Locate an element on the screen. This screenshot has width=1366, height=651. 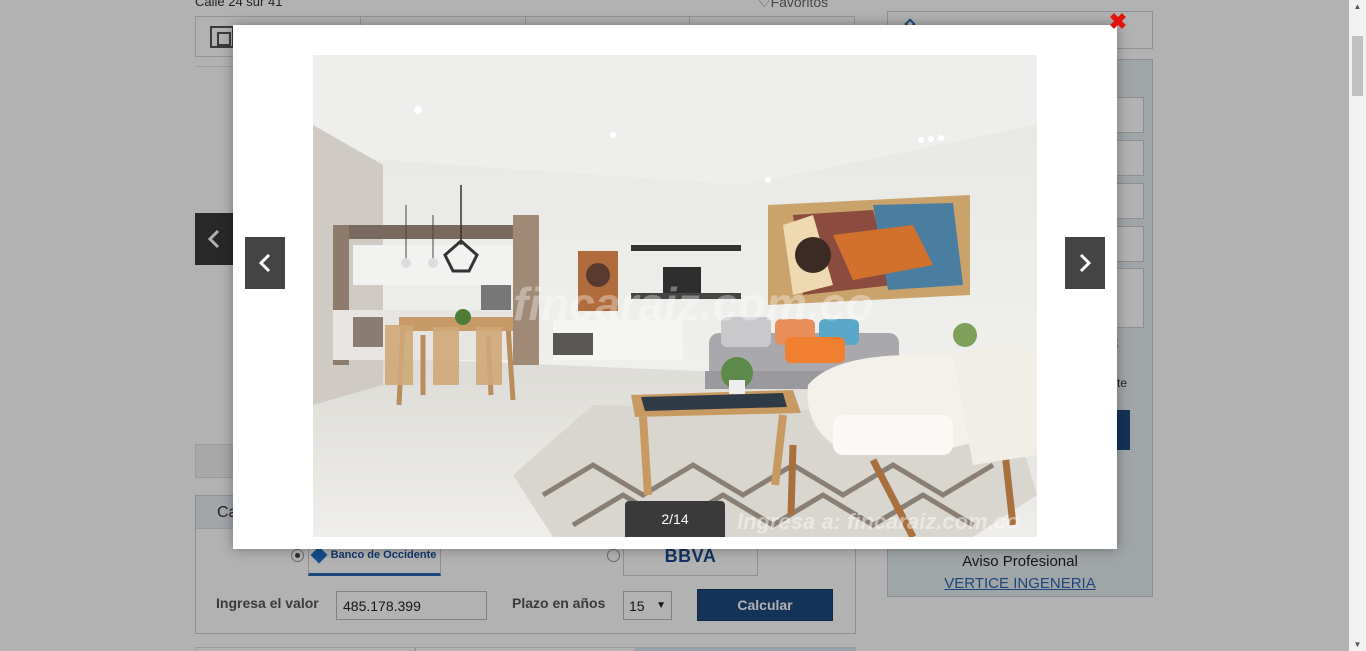
photo-watermark-bottom: Ingresa a: fincaraiz.com.co is located at coordinates (878, 521).